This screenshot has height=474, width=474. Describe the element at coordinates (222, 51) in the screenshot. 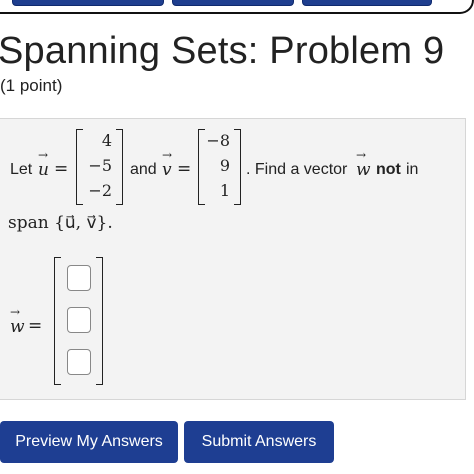

I see `page-title: Spanning Sets: Problem 9` at that location.